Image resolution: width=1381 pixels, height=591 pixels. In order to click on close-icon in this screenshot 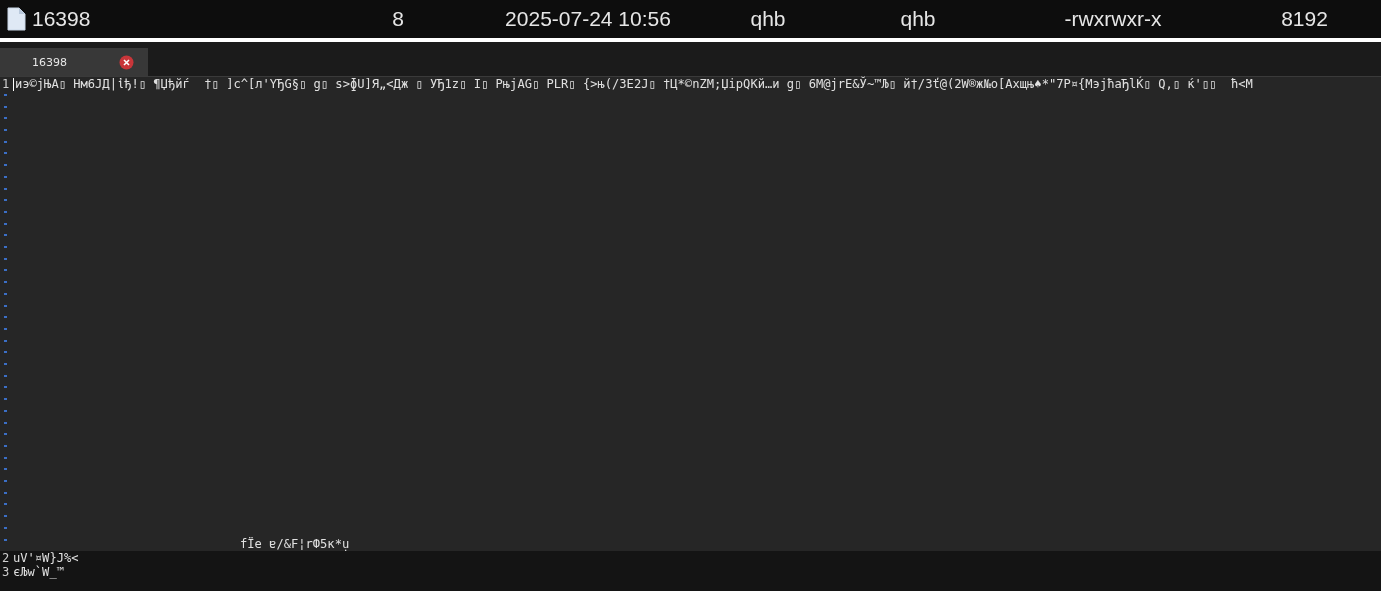, I will do `click(126, 62)`.